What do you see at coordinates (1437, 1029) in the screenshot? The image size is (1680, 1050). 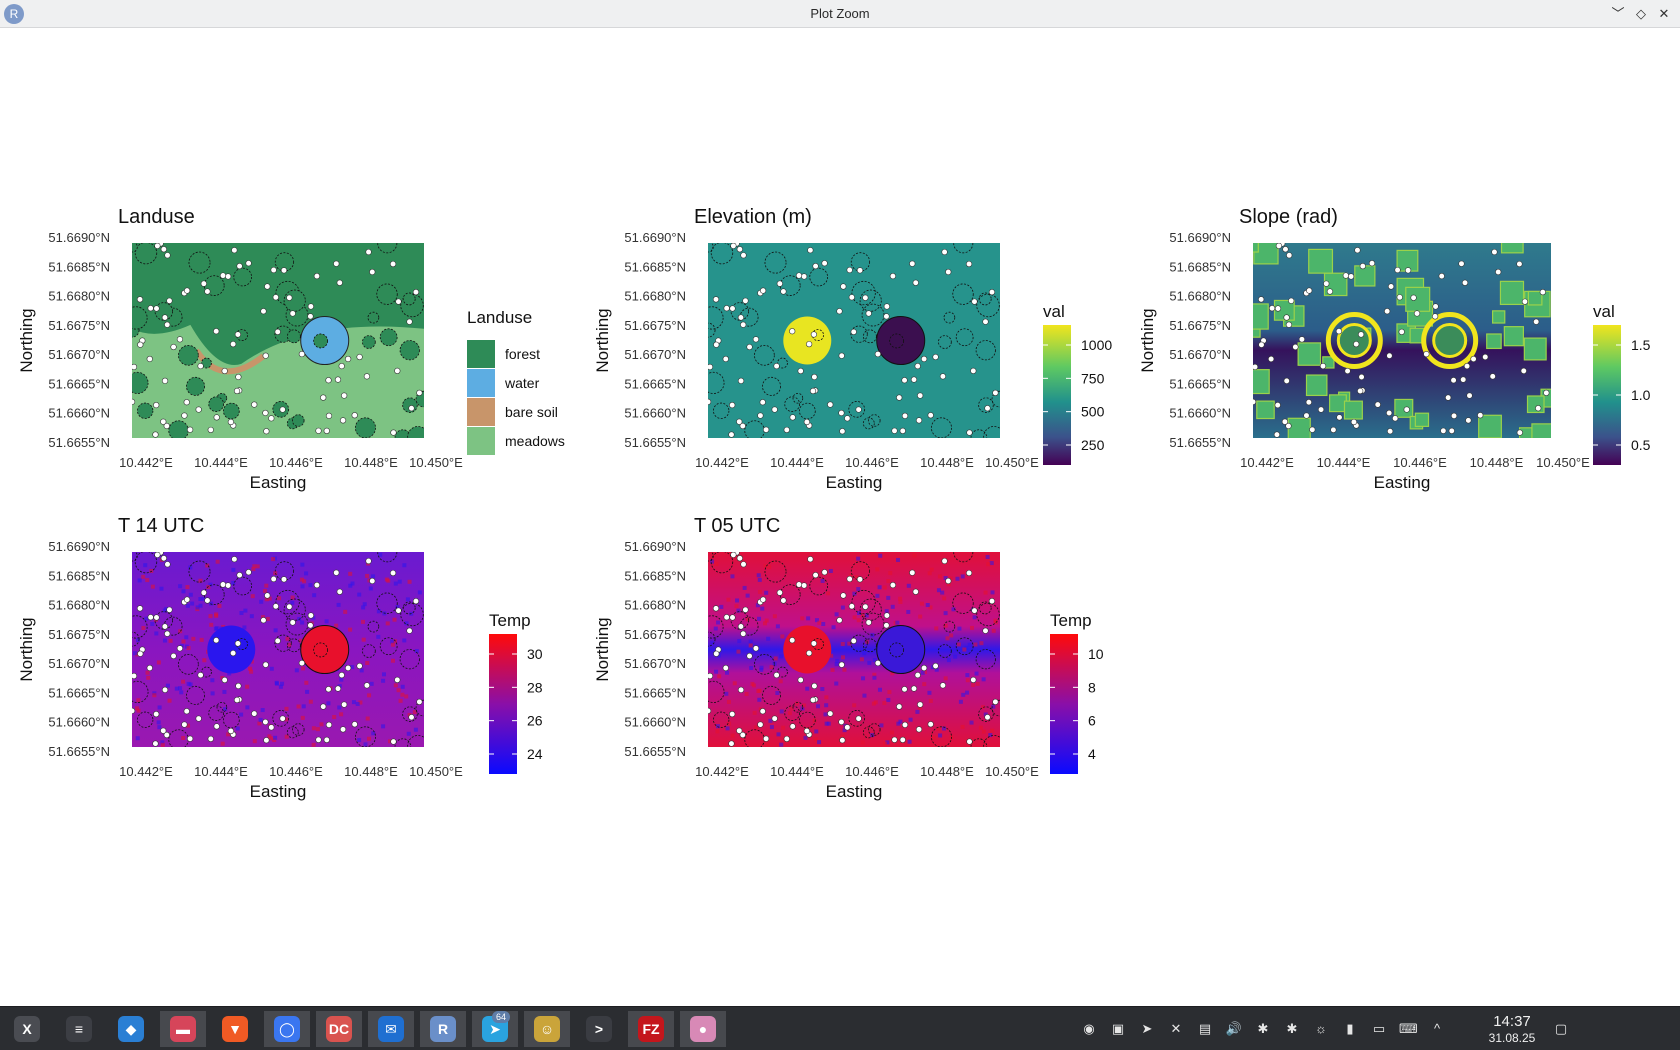 I see `tray-expand-icon: ^` at bounding box center [1437, 1029].